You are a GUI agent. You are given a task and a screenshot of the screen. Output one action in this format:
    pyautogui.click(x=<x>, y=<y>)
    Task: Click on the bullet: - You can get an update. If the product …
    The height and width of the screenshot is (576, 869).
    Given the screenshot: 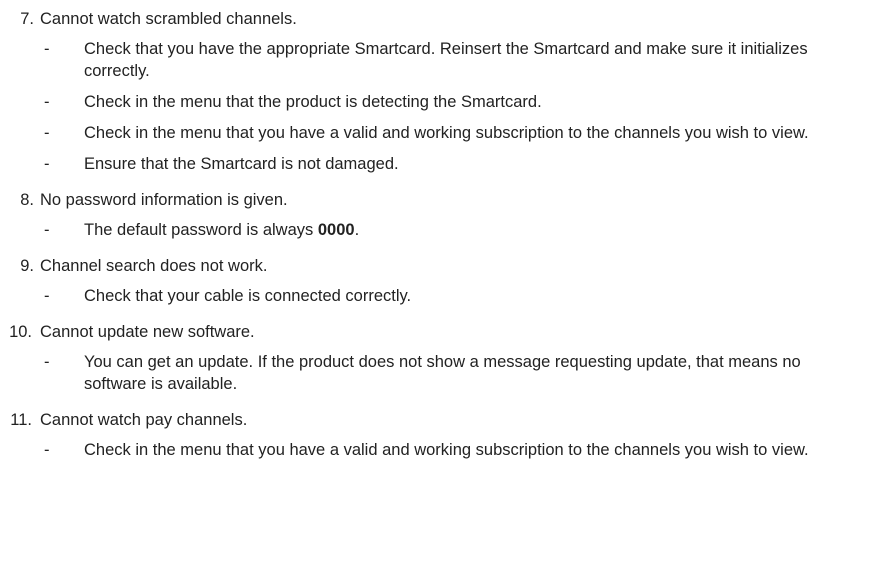 What is the action you would take?
    pyautogui.click(x=434, y=373)
    